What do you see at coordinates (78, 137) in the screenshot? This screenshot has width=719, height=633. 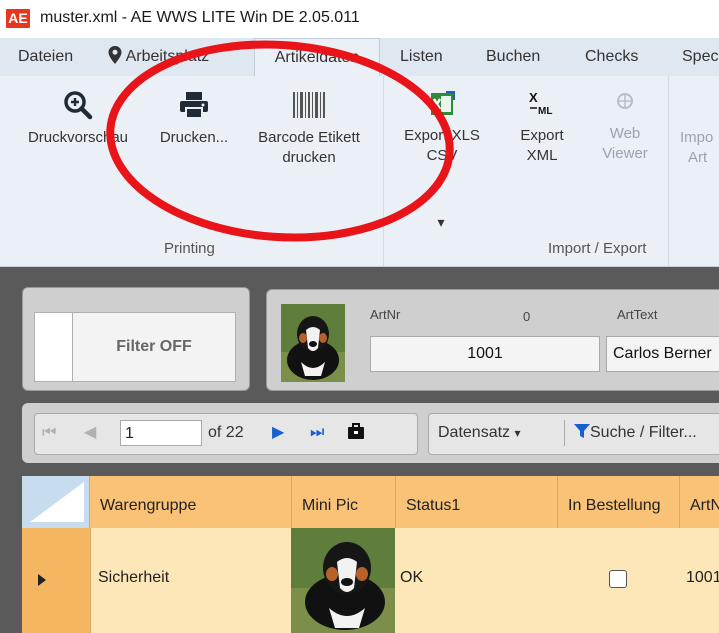 I see `druckvorschau-label: Druckvorschau` at bounding box center [78, 137].